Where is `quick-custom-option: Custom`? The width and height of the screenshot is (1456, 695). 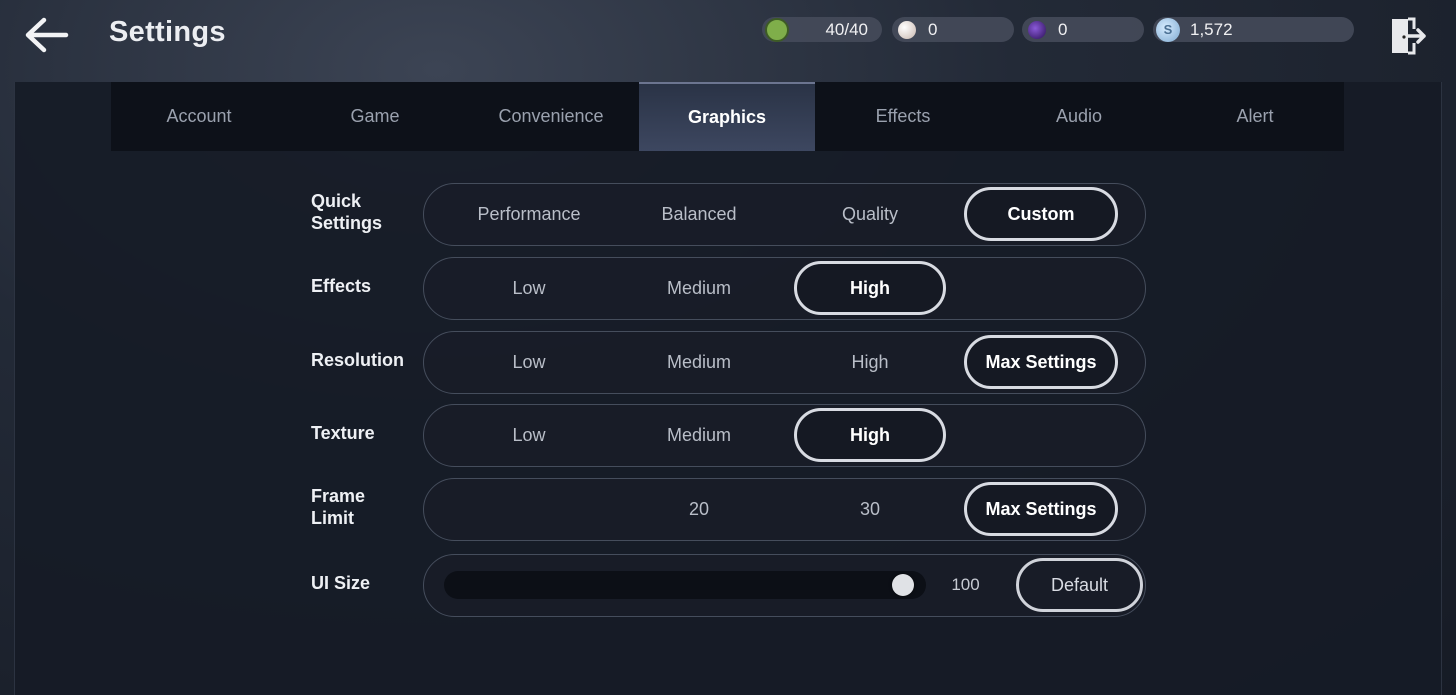
quick-custom-option: Custom is located at coordinates (1041, 214).